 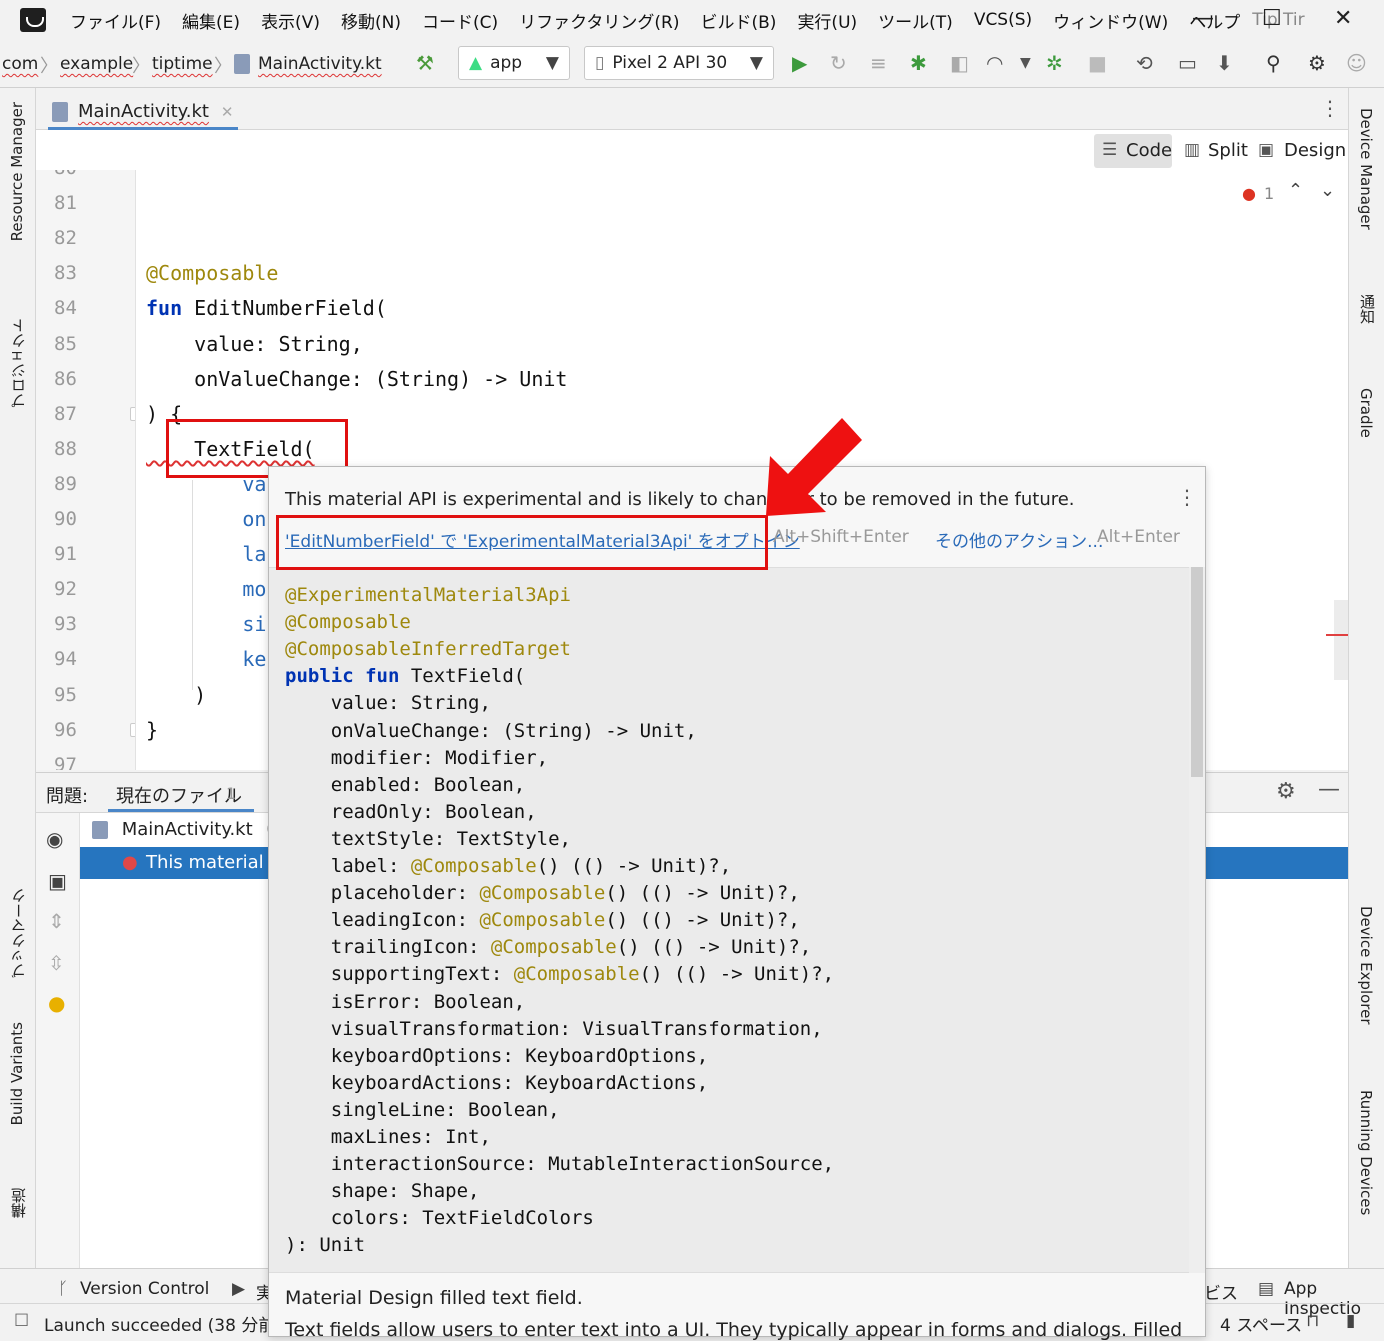 What do you see at coordinates (1197, 920) in the screenshot?
I see `popup-scrollbar-track` at bounding box center [1197, 920].